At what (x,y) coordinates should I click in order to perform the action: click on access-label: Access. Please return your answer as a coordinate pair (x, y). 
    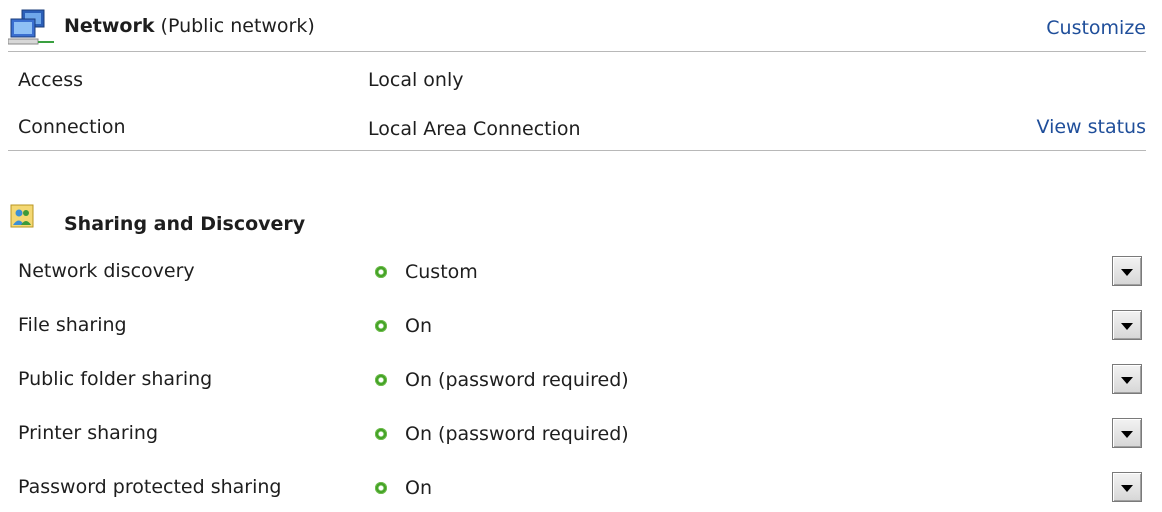
    Looking at the image, I should click on (51, 80).